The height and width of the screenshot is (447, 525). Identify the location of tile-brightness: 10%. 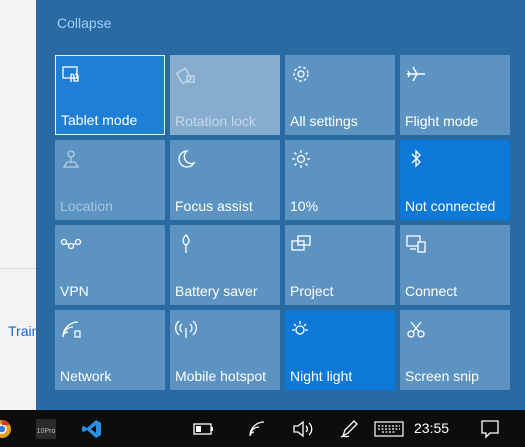
(340, 180).